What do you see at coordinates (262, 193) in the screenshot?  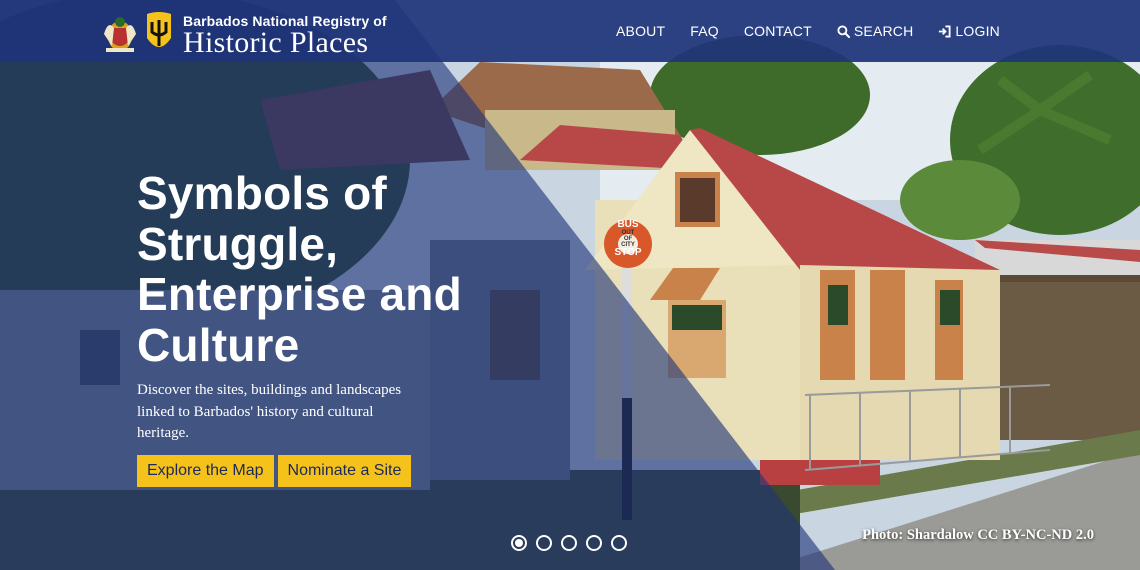 I see `hero-title-line: Symbols of` at bounding box center [262, 193].